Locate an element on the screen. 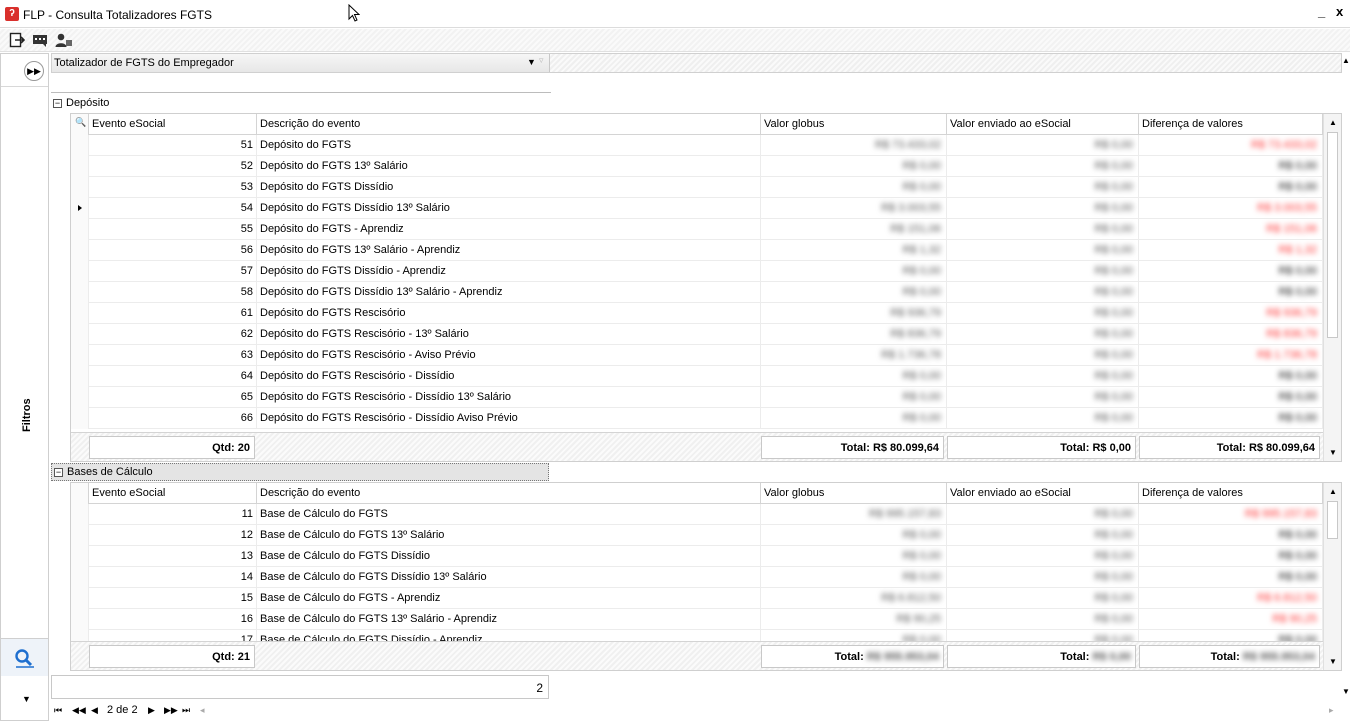  cell-evento: 53 is located at coordinates (173, 187).